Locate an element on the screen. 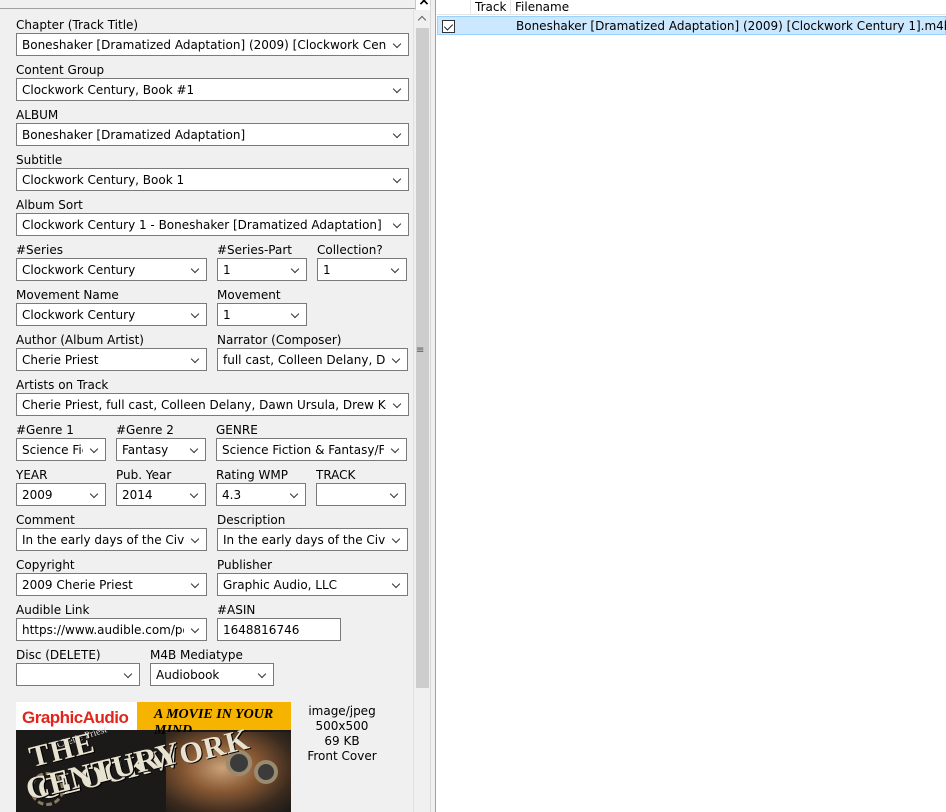 This screenshot has width=946, height=812. copyright-combo: 2009 Cherie Priest is located at coordinates (111, 584).